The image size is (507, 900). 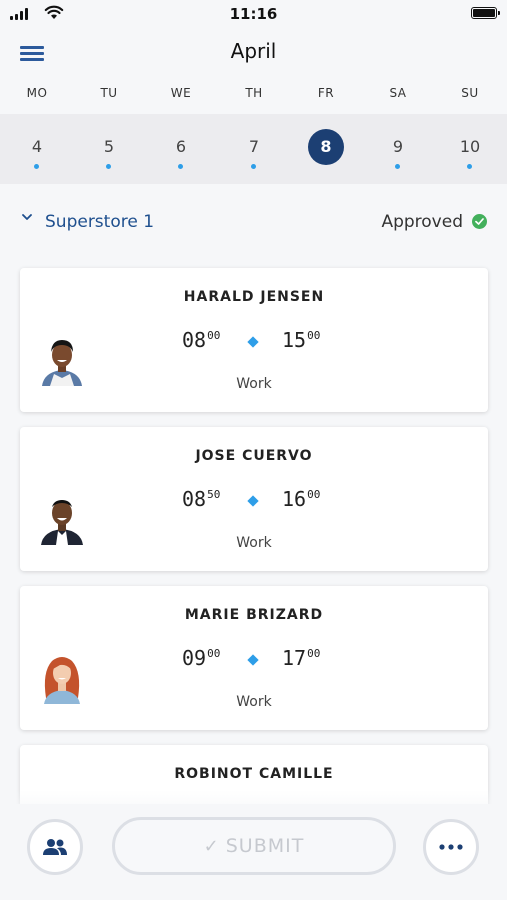 I want to click on employee-name: MARIE BRIZARD, so click(x=254, y=615).